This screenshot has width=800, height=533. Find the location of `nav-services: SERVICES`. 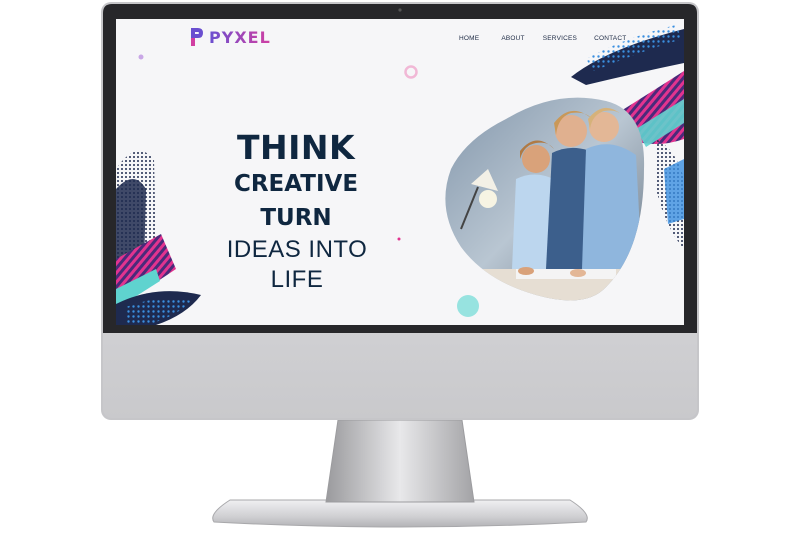

nav-services: SERVICES is located at coordinates (560, 38).